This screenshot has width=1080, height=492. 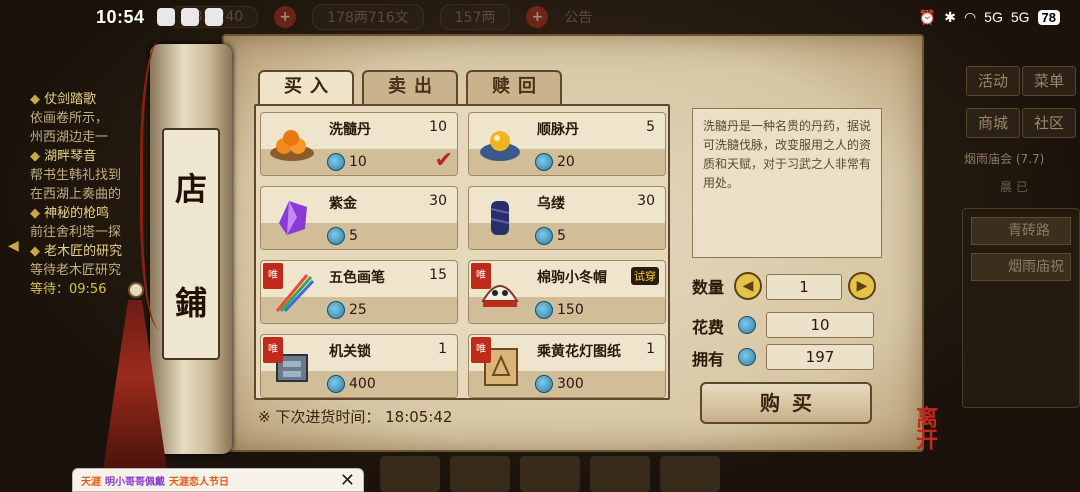 I want to click on item-stock: 1, so click(x=650, y=349).